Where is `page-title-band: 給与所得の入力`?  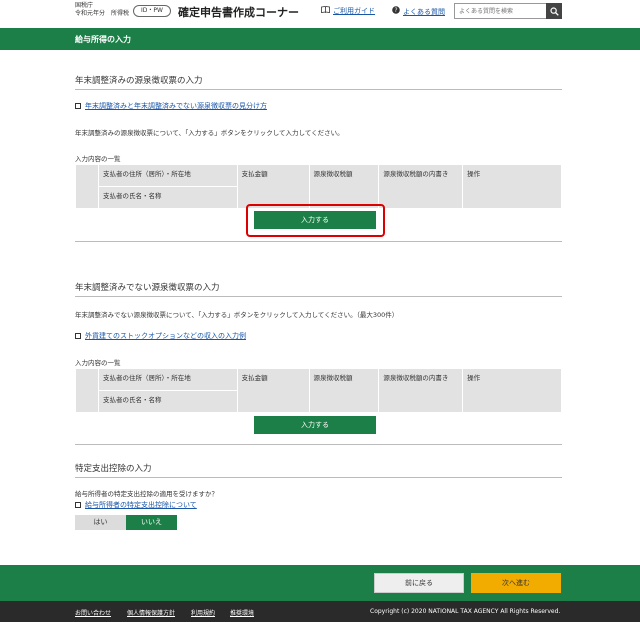
page-title-band: 給与所得の入力 is located at coordinates (320, 39).